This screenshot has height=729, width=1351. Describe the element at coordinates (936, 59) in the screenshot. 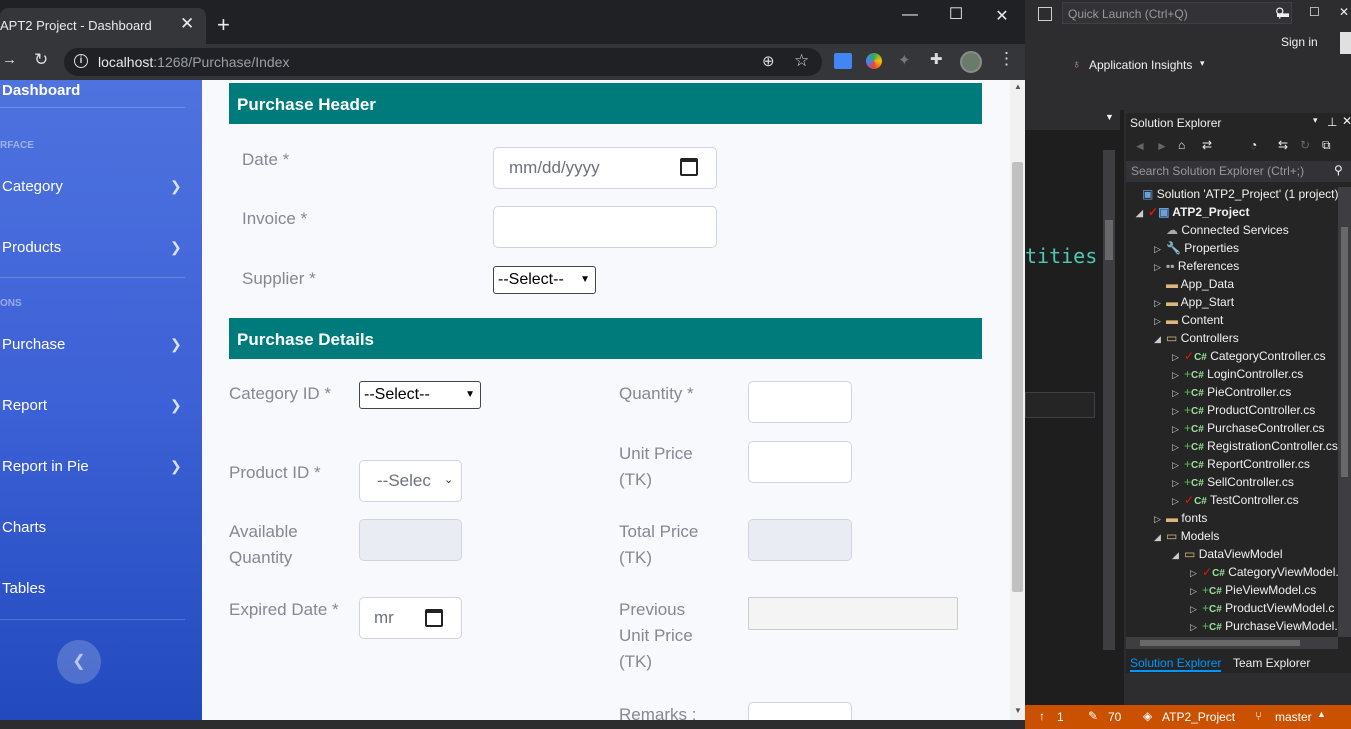

I see `puzzle-extensions-icon: ✚` at that location.